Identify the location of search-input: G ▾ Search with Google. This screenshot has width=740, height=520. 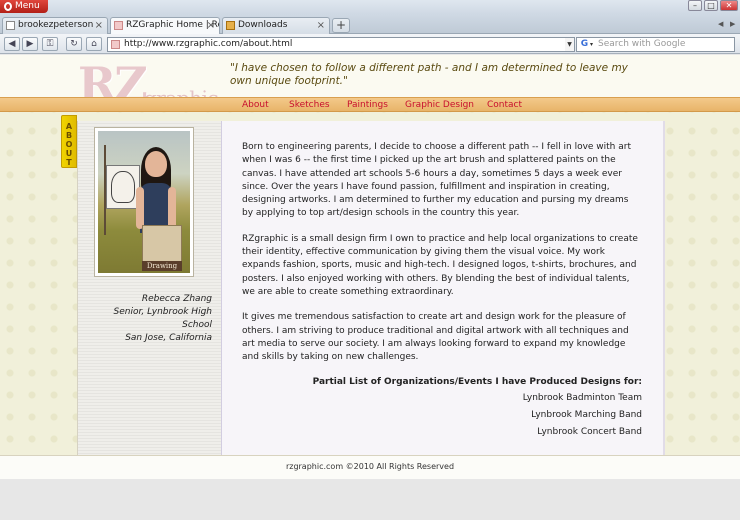
(655, 44).